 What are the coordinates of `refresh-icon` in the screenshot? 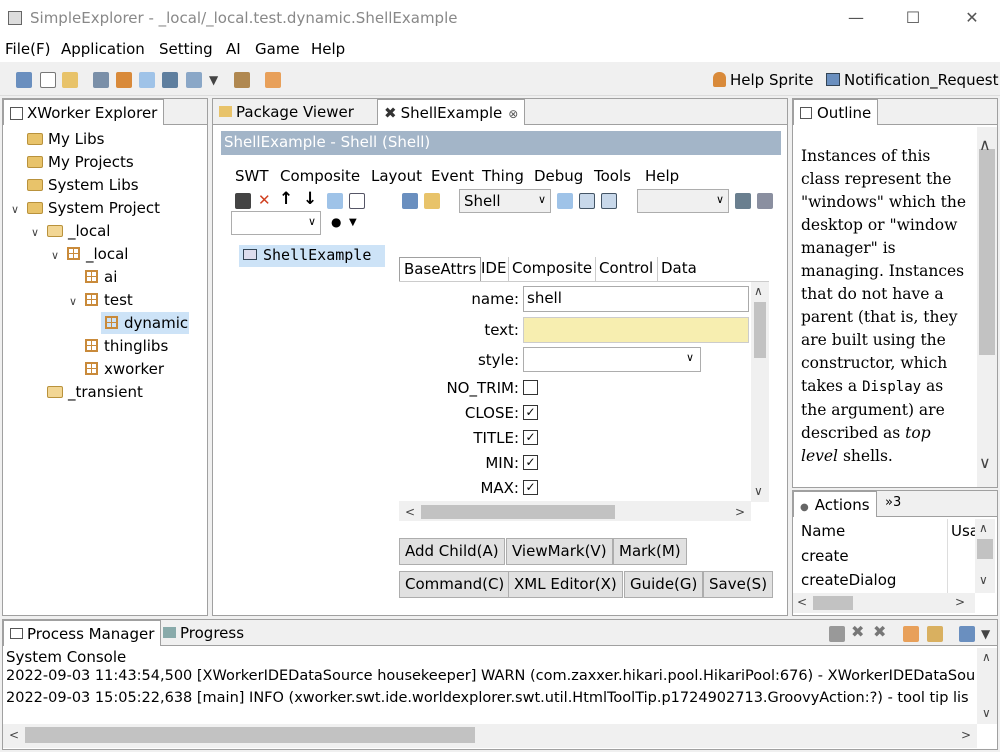 It's located at (335, 201).